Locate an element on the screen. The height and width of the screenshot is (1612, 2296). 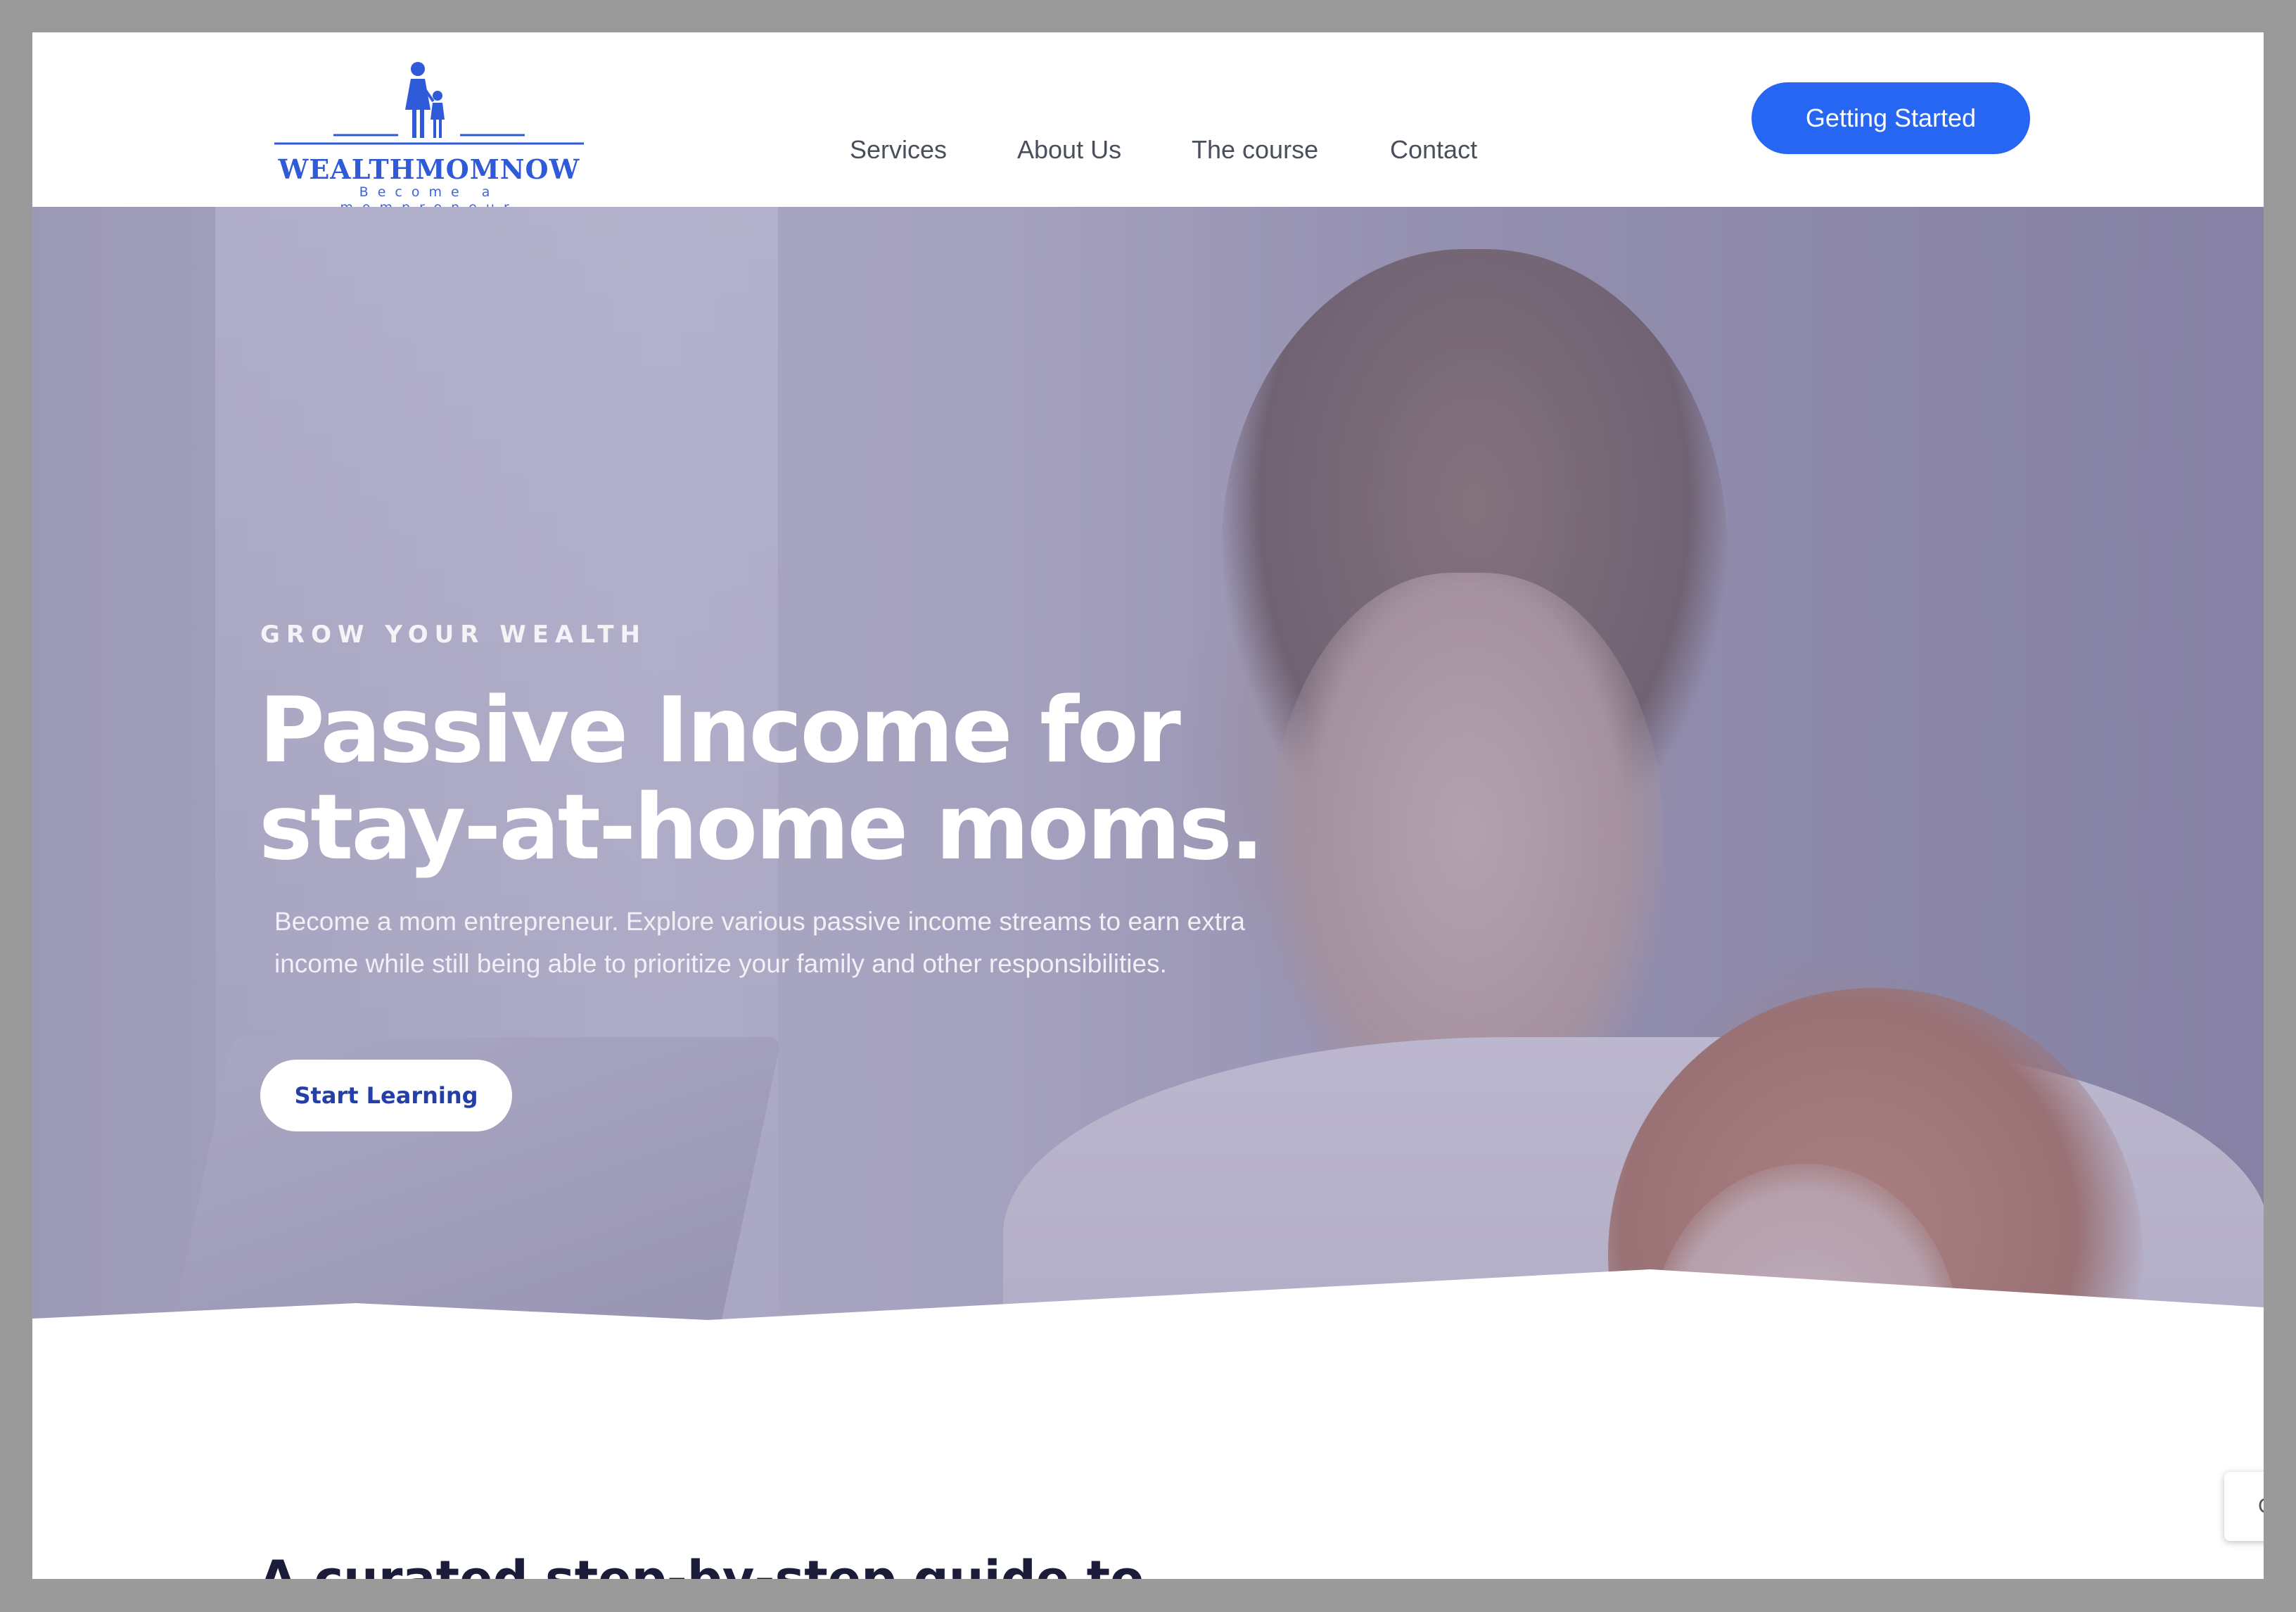
nav-the-course: The course is located at coordinates (1255, 150).